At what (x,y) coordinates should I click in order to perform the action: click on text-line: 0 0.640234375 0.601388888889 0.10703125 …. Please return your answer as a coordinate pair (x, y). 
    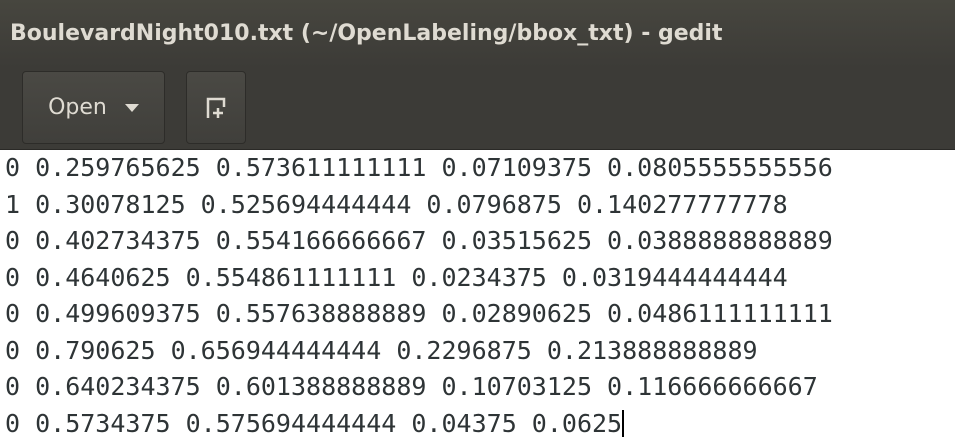
    Looking at the image, I should click on (411, 386).